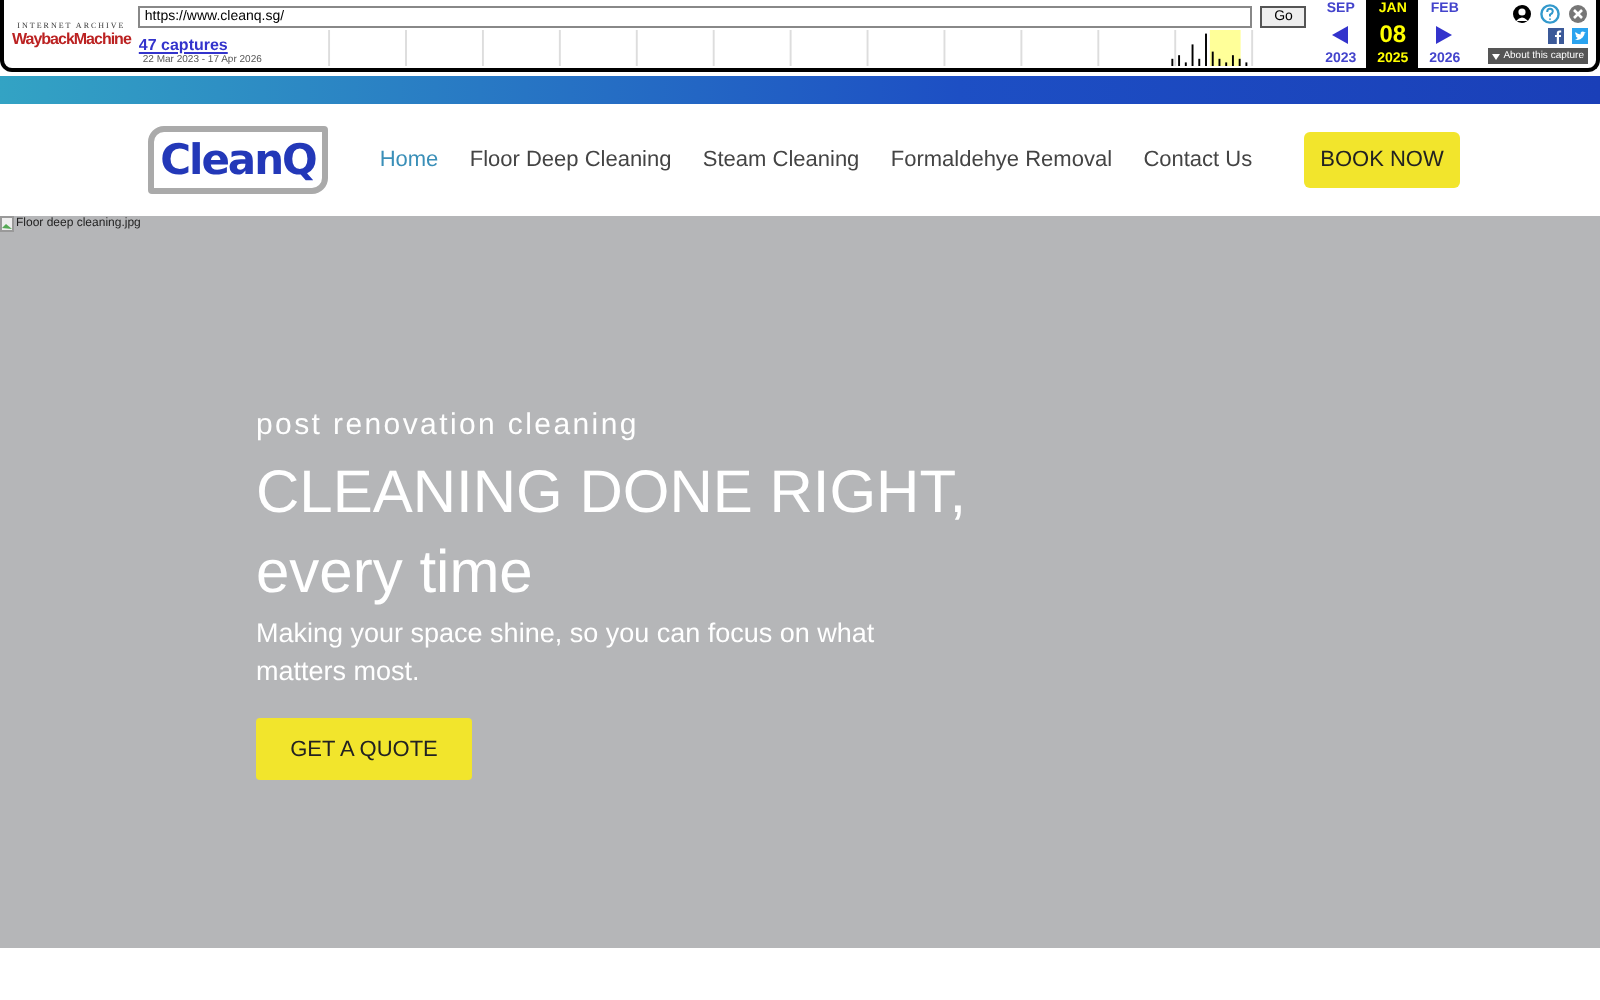 Image resolution: width=1600 pixels, height=1000 pixels. What do you see at coordinates (570, 160) in the screenshot?
I see `nav-link: Floor Deep Cleaning` at bounding box center [570, 160].